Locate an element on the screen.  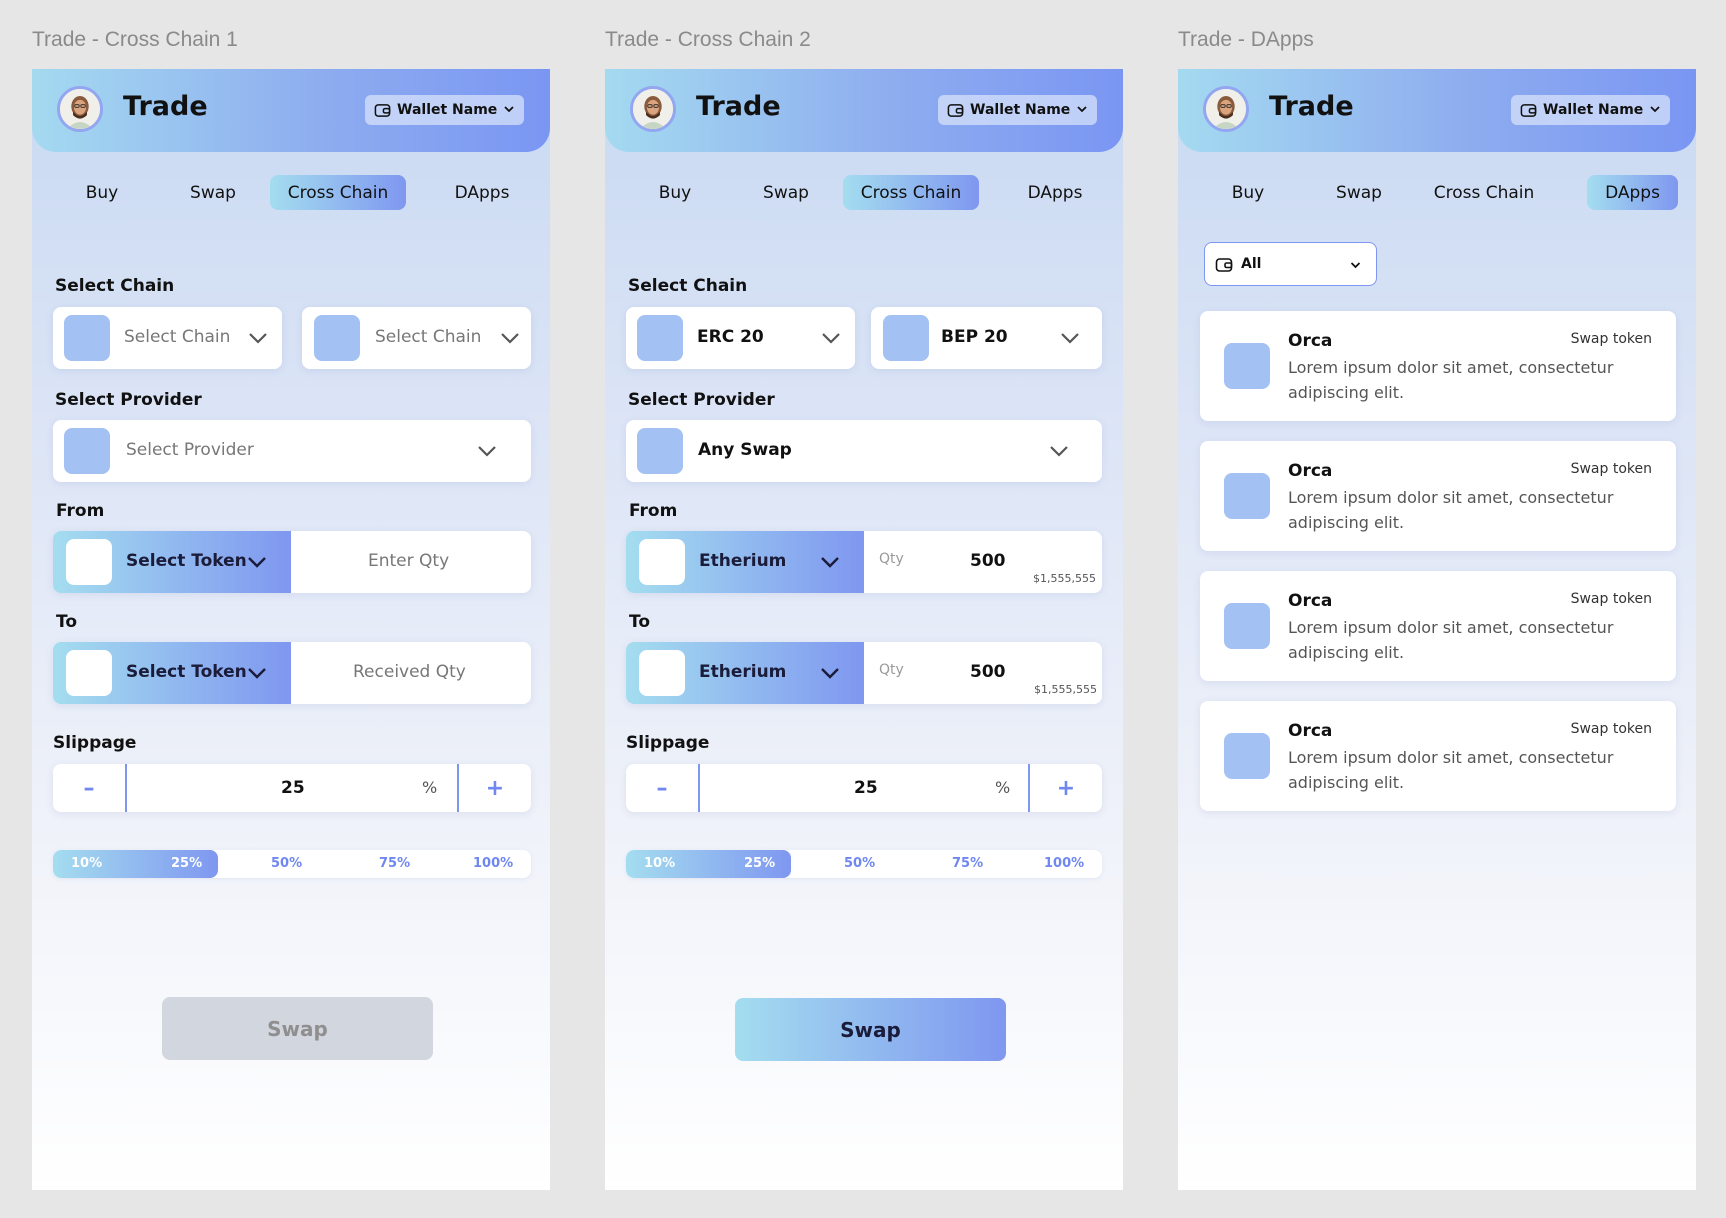
provider-logo is located at coordinates (87, 451).